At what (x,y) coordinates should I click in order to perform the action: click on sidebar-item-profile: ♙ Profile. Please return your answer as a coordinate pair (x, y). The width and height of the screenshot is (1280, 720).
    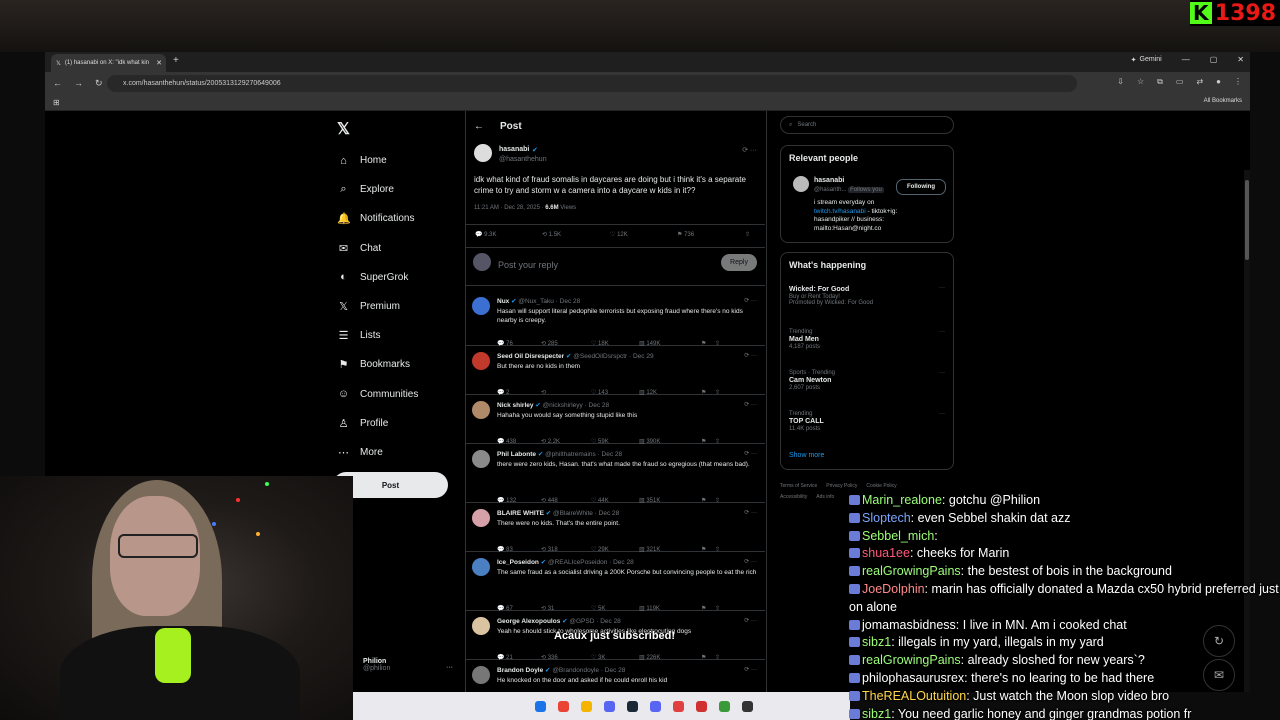
    Looking at the image, I should click on (377, 423).